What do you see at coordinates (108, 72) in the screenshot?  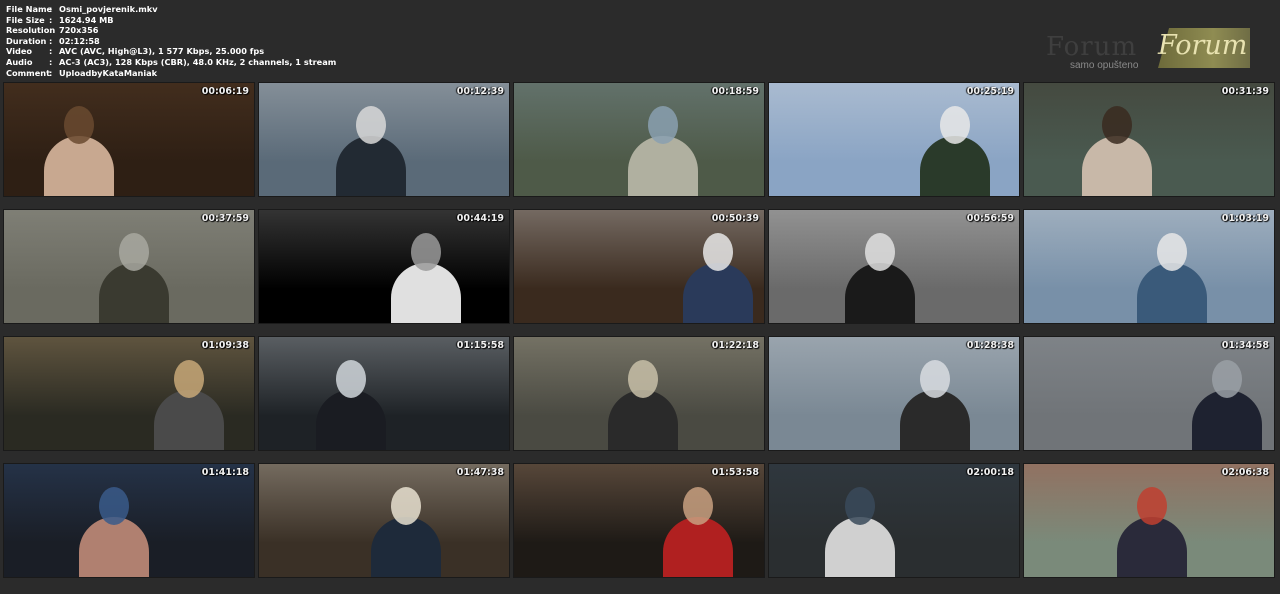 I see `info-value: UploadbyKataManiak` at bounding box center [108, 72].